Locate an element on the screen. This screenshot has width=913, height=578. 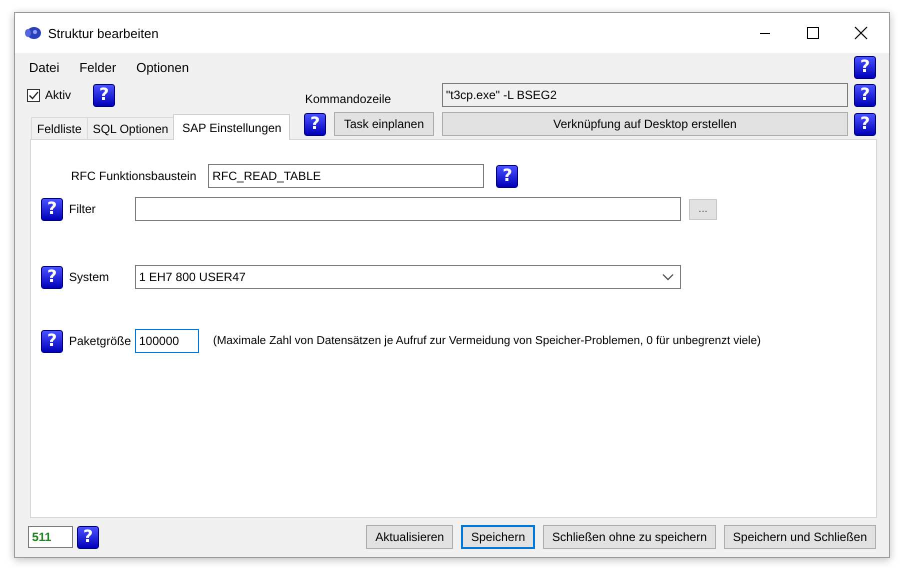
shortcut-button: Verknüpfung auf Desktop erstellen is located at coordinates (645, 124).